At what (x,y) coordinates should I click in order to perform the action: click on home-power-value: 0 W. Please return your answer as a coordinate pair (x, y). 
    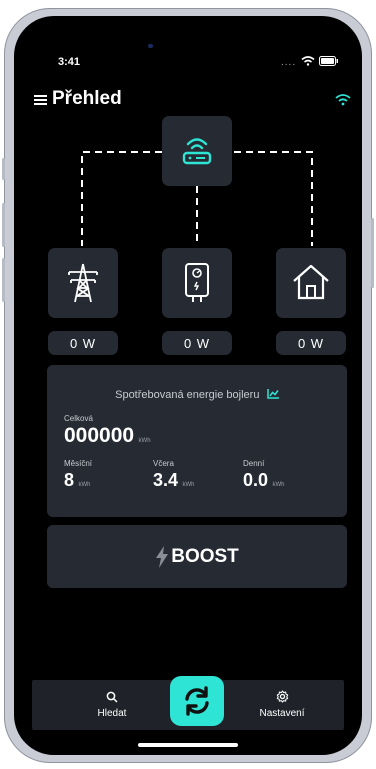
    Looking at the image, I should click on (311, 343).